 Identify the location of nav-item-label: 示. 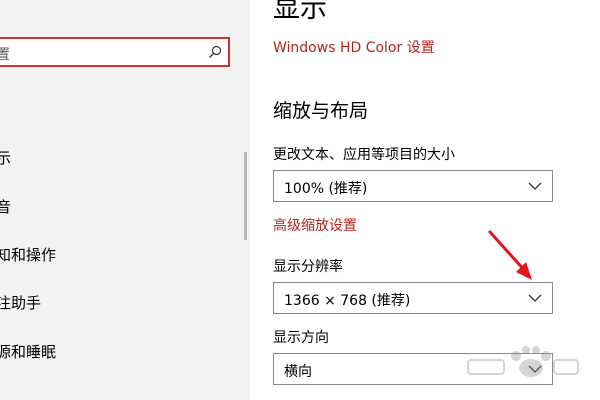
(6, 158).